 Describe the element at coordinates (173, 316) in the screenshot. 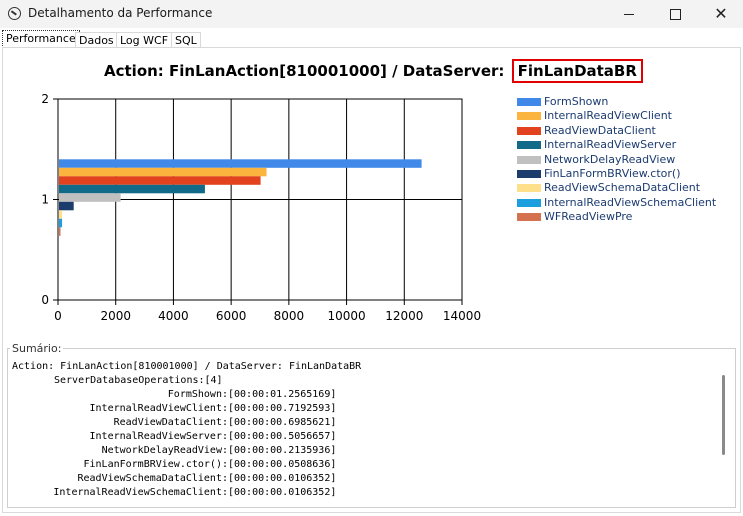

I see `x-tick-label: 4000` at that location.